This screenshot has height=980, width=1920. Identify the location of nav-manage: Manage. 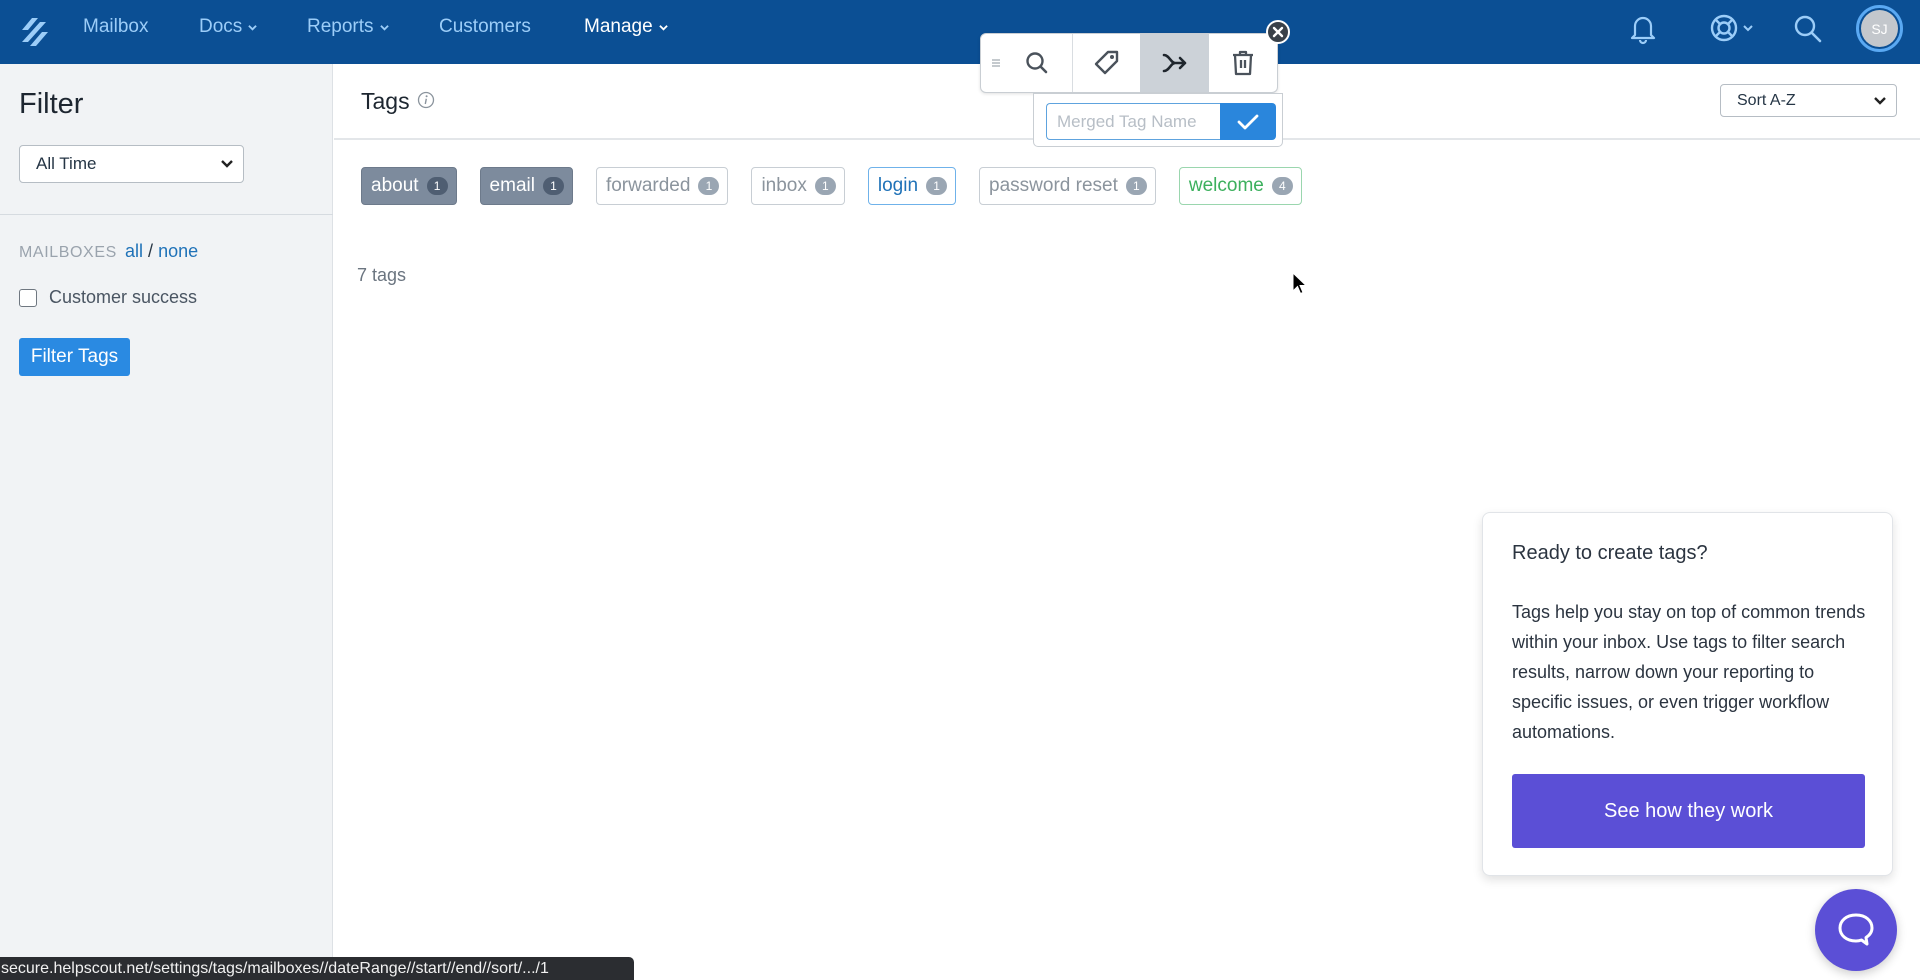
(626, 27).